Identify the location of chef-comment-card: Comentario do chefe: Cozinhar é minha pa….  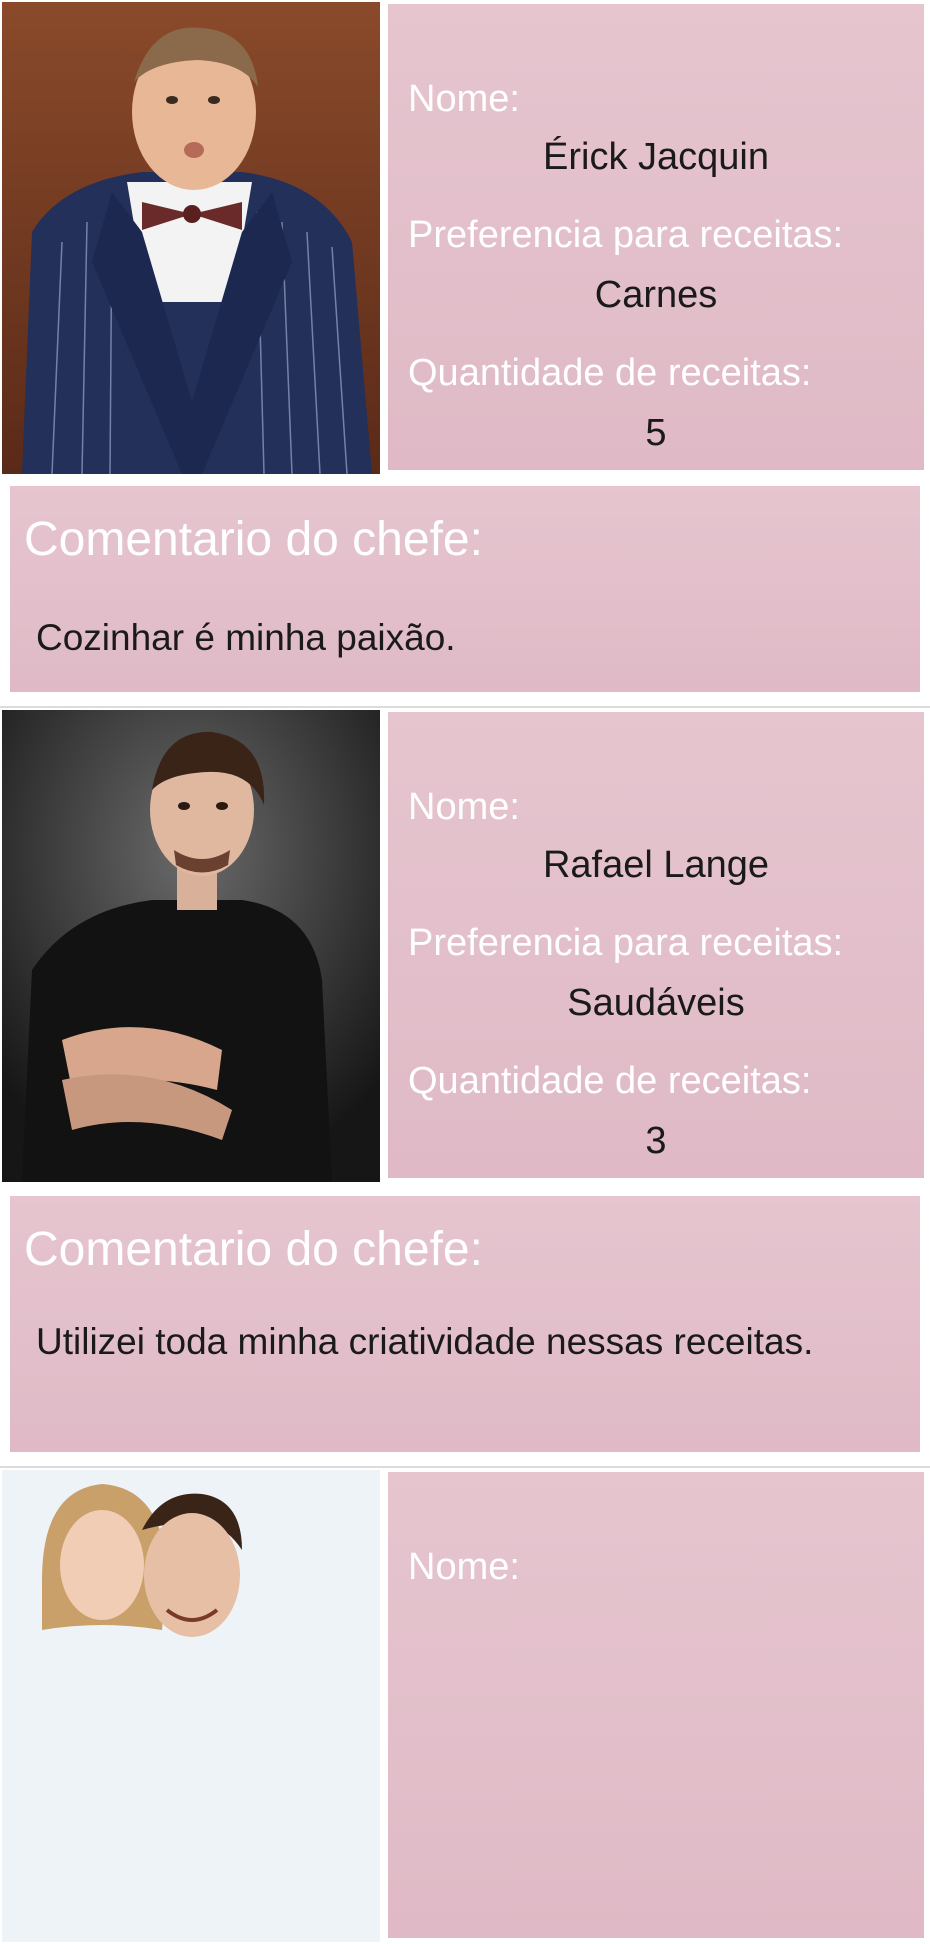
(465, 589).